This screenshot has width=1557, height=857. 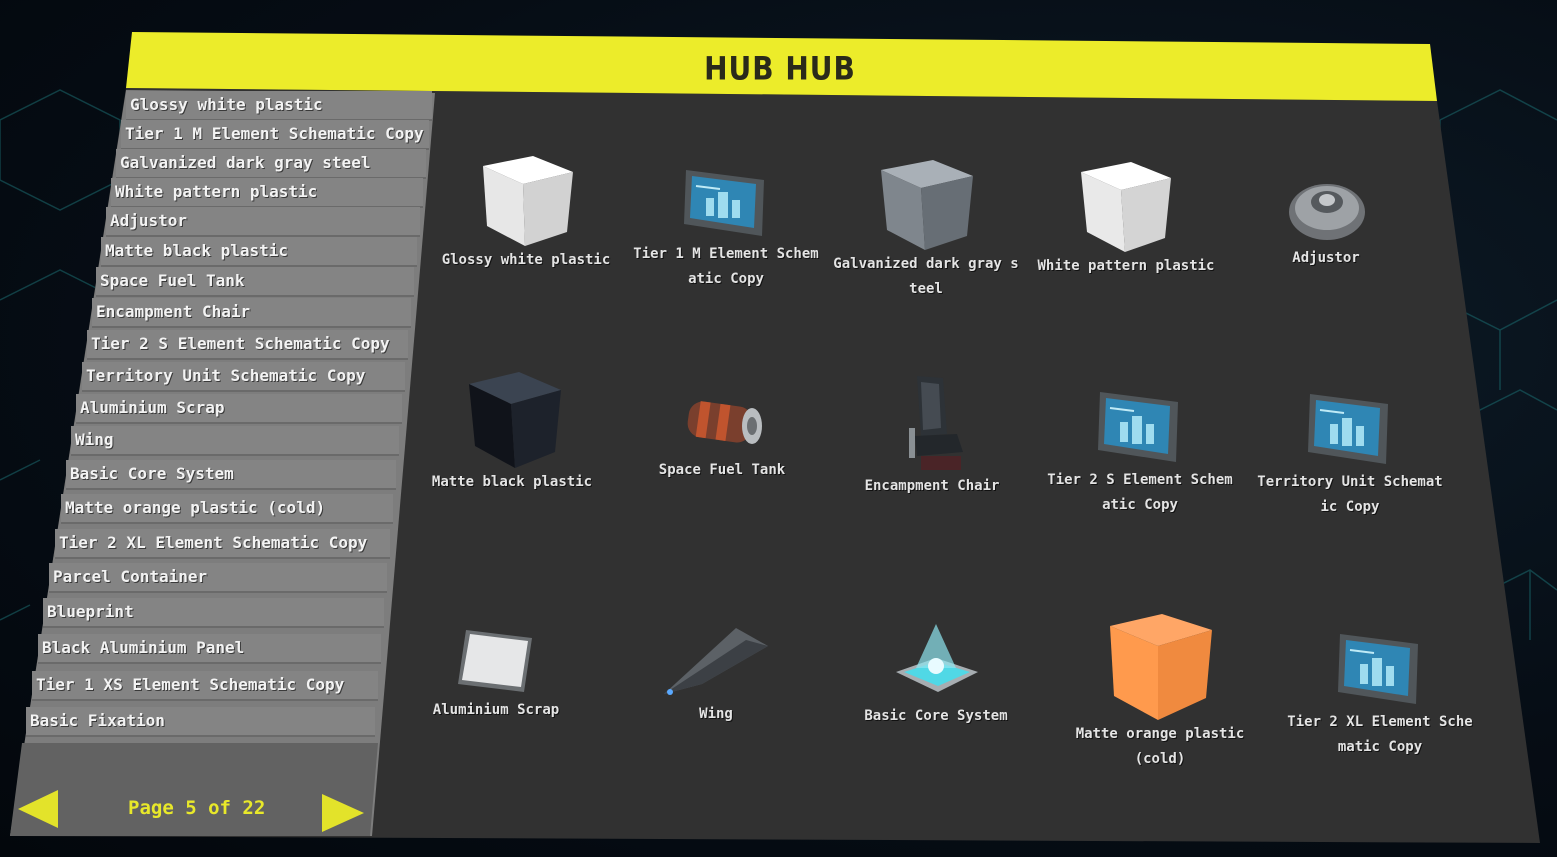 I want to click on sidebar-item: Basic Fixation, so click(x=200, y=722).